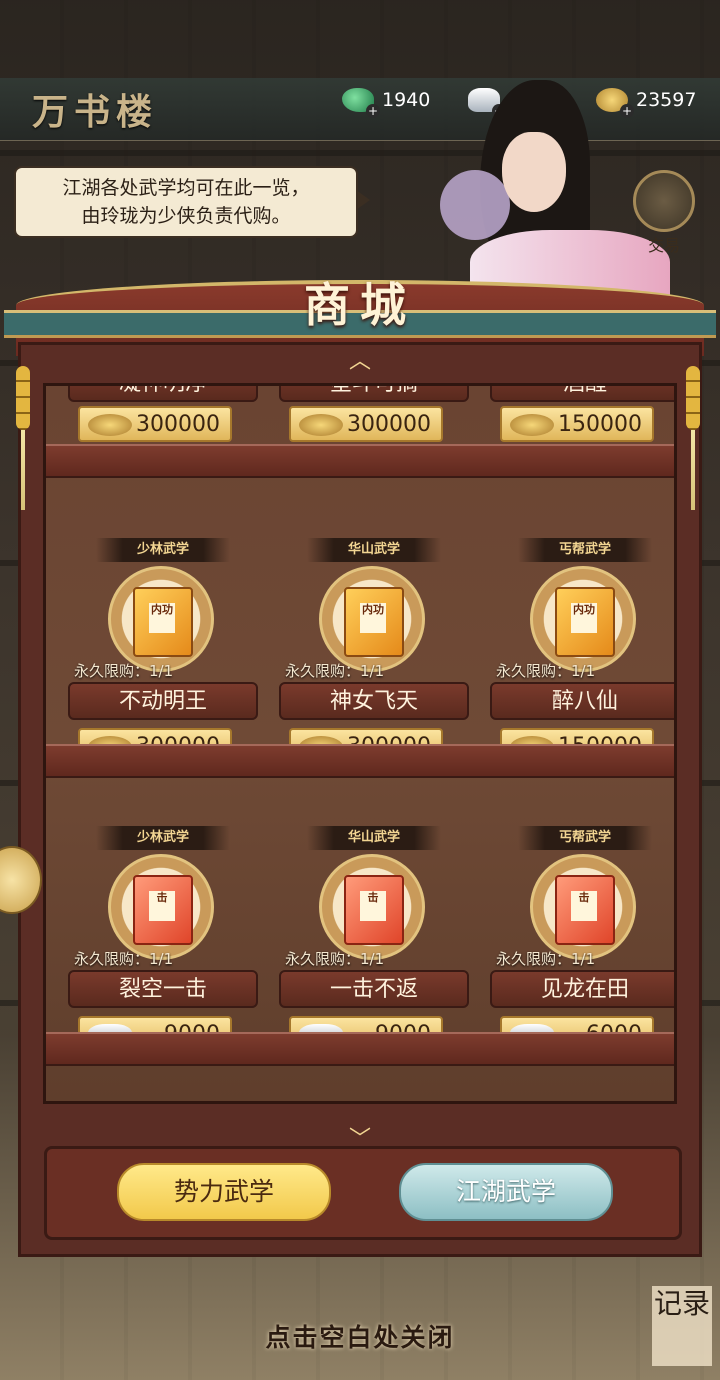  What do you see at coordinates (224, 1192) in the screenshot?
I see `tab-faction-martial-arts: 势力武学` at bounding box center [224, 1192].